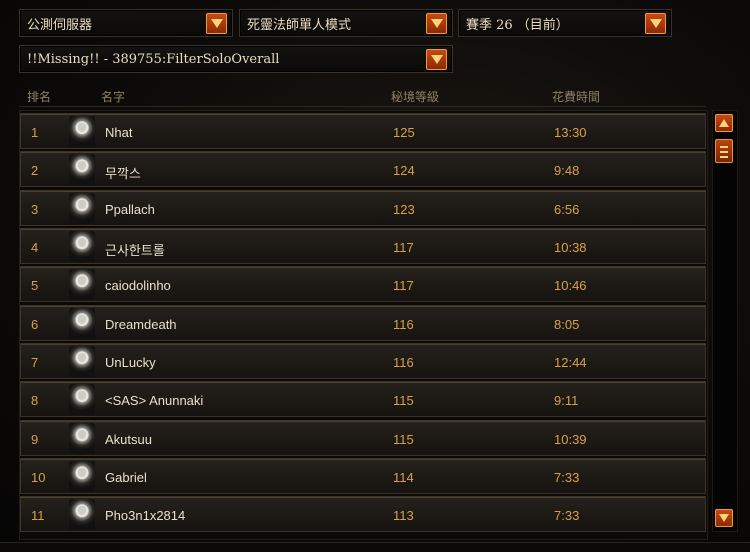 This screenshot has width=750, height=552. Describe the element at coordinates (363, 476) in the screenshot. I see `leaderboard-row: 10 Gabriel 114 7:33` at that location.